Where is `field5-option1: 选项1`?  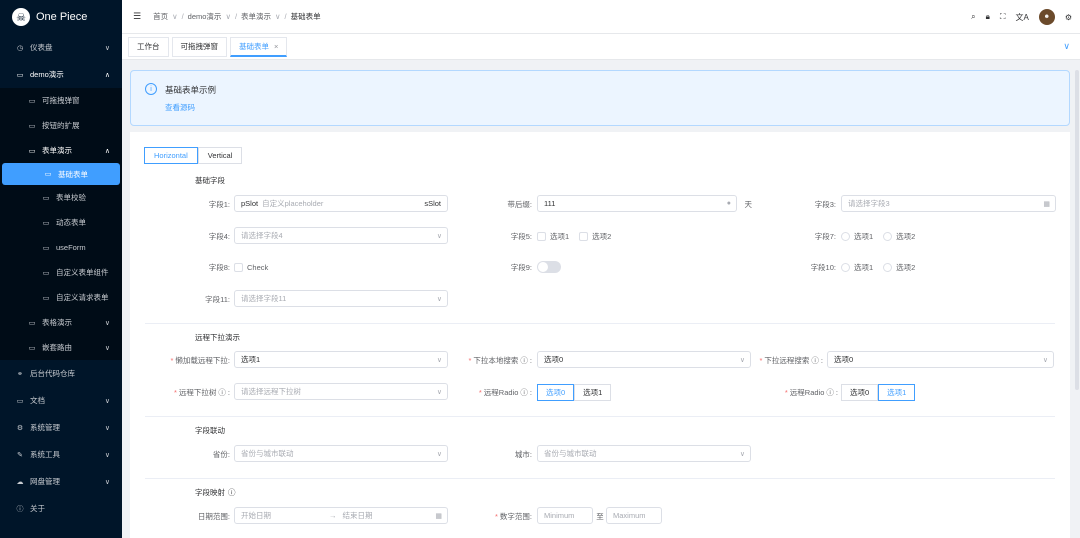
field5-option1: 选项1 is located at coordinates (553, 236).